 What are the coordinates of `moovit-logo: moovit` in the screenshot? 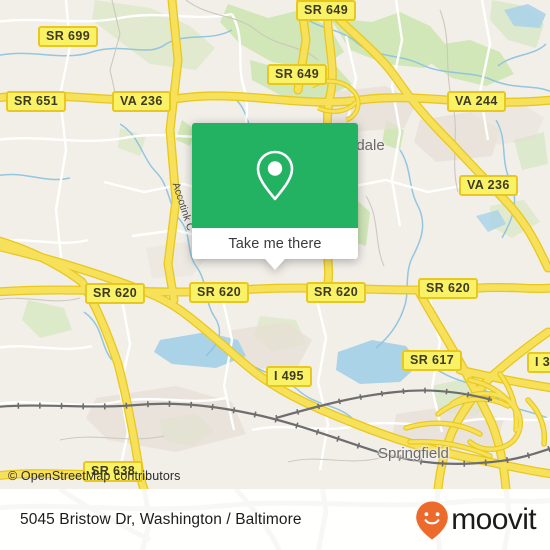 It's located at (476, 520).